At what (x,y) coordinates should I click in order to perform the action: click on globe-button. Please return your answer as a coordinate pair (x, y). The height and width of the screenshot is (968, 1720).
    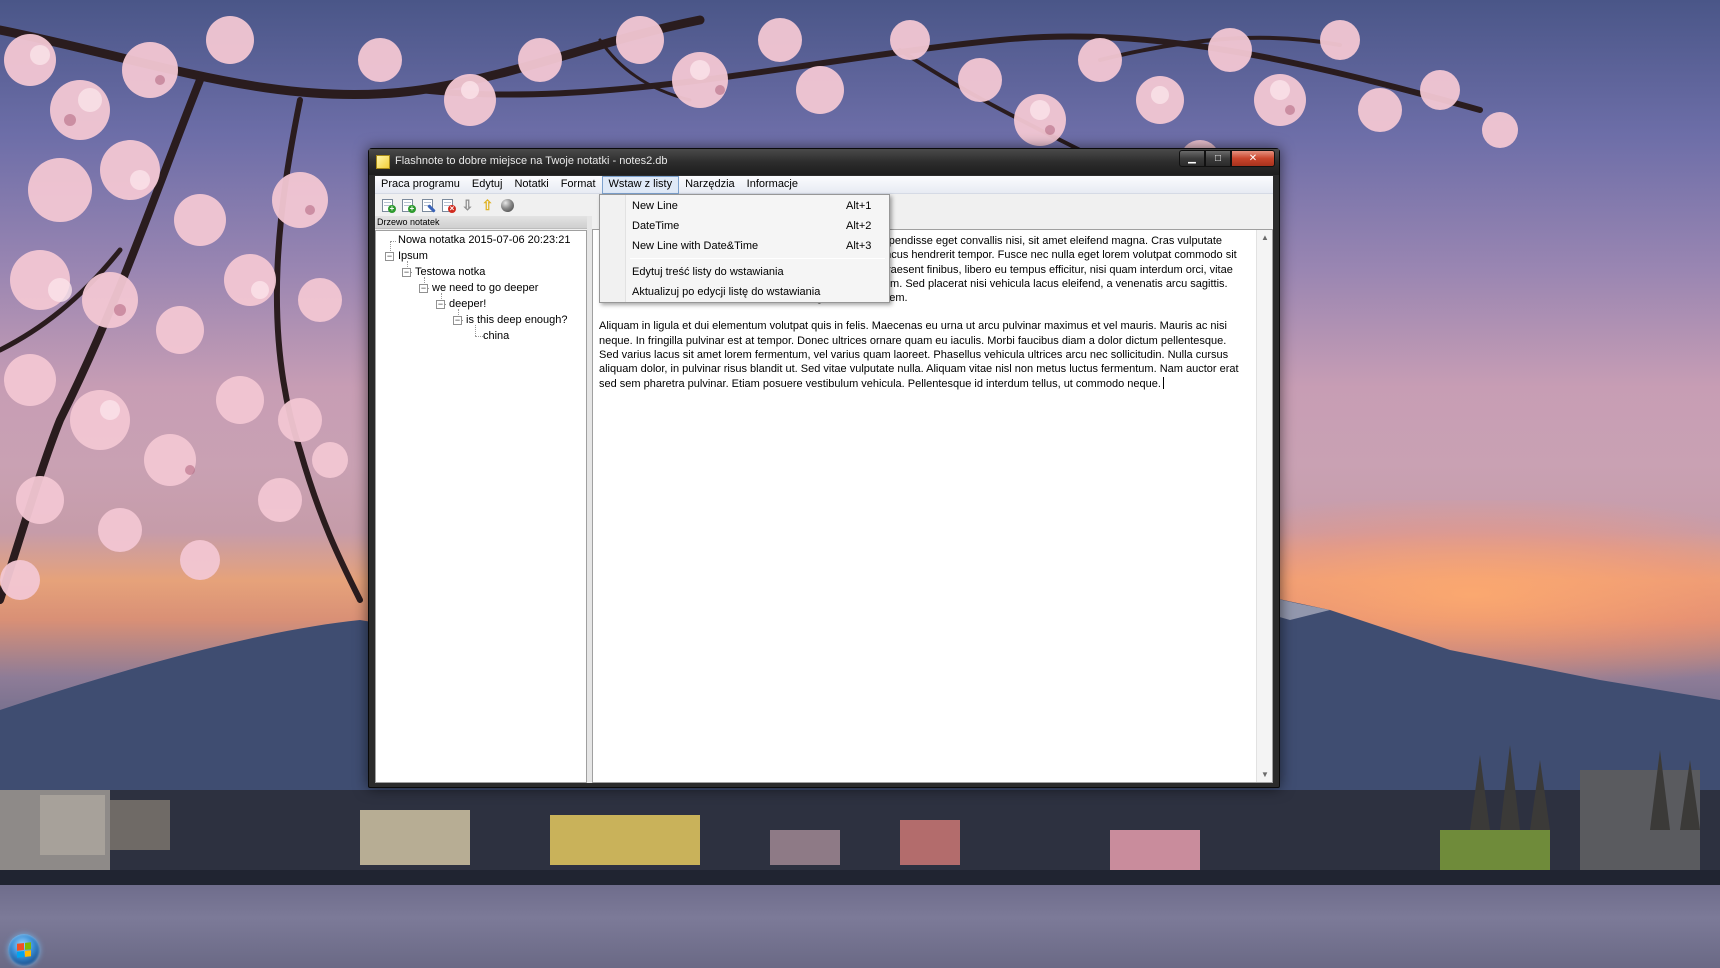
    Looking at the image, I should click on (507, 205).